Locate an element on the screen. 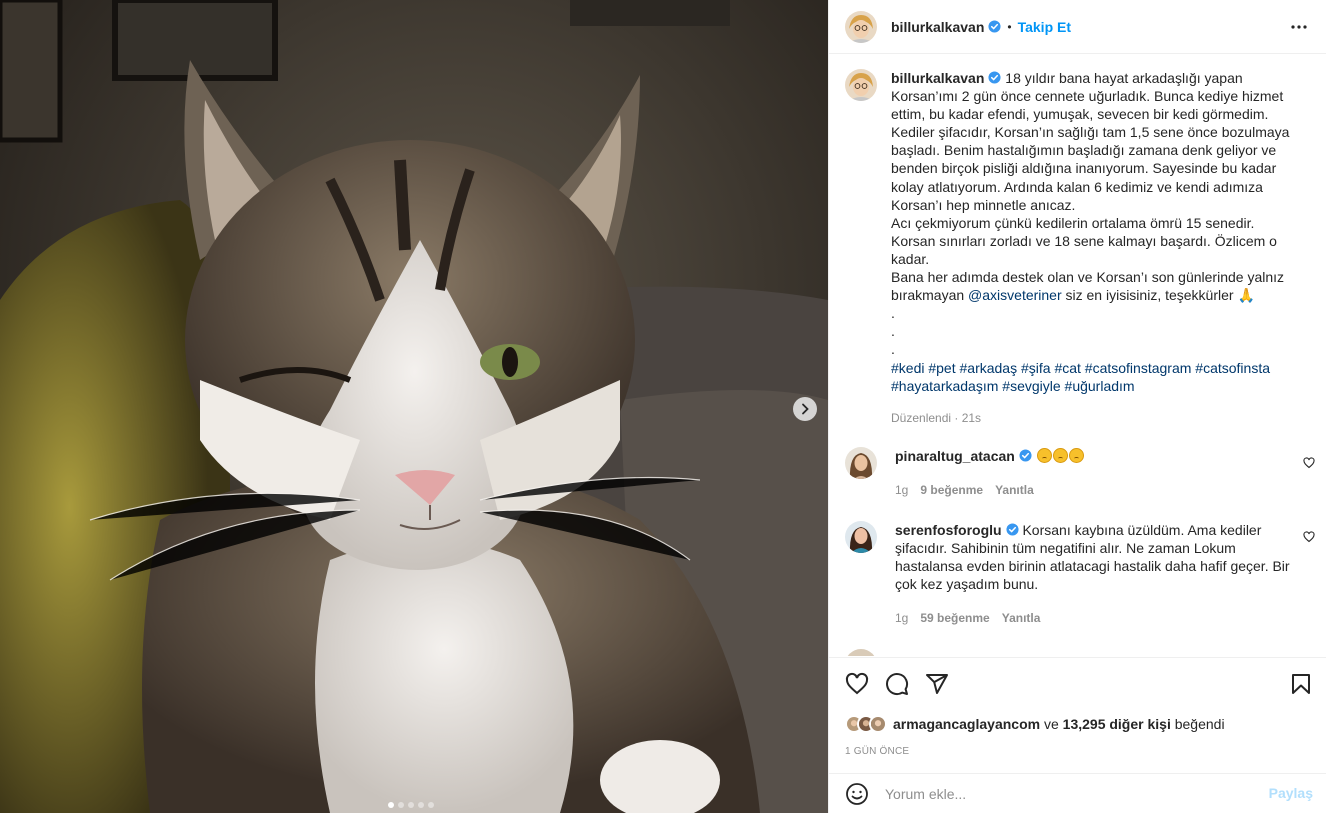 The image size is (1326, 813). caption-dots: . . . is located at coordinates (893, 331).